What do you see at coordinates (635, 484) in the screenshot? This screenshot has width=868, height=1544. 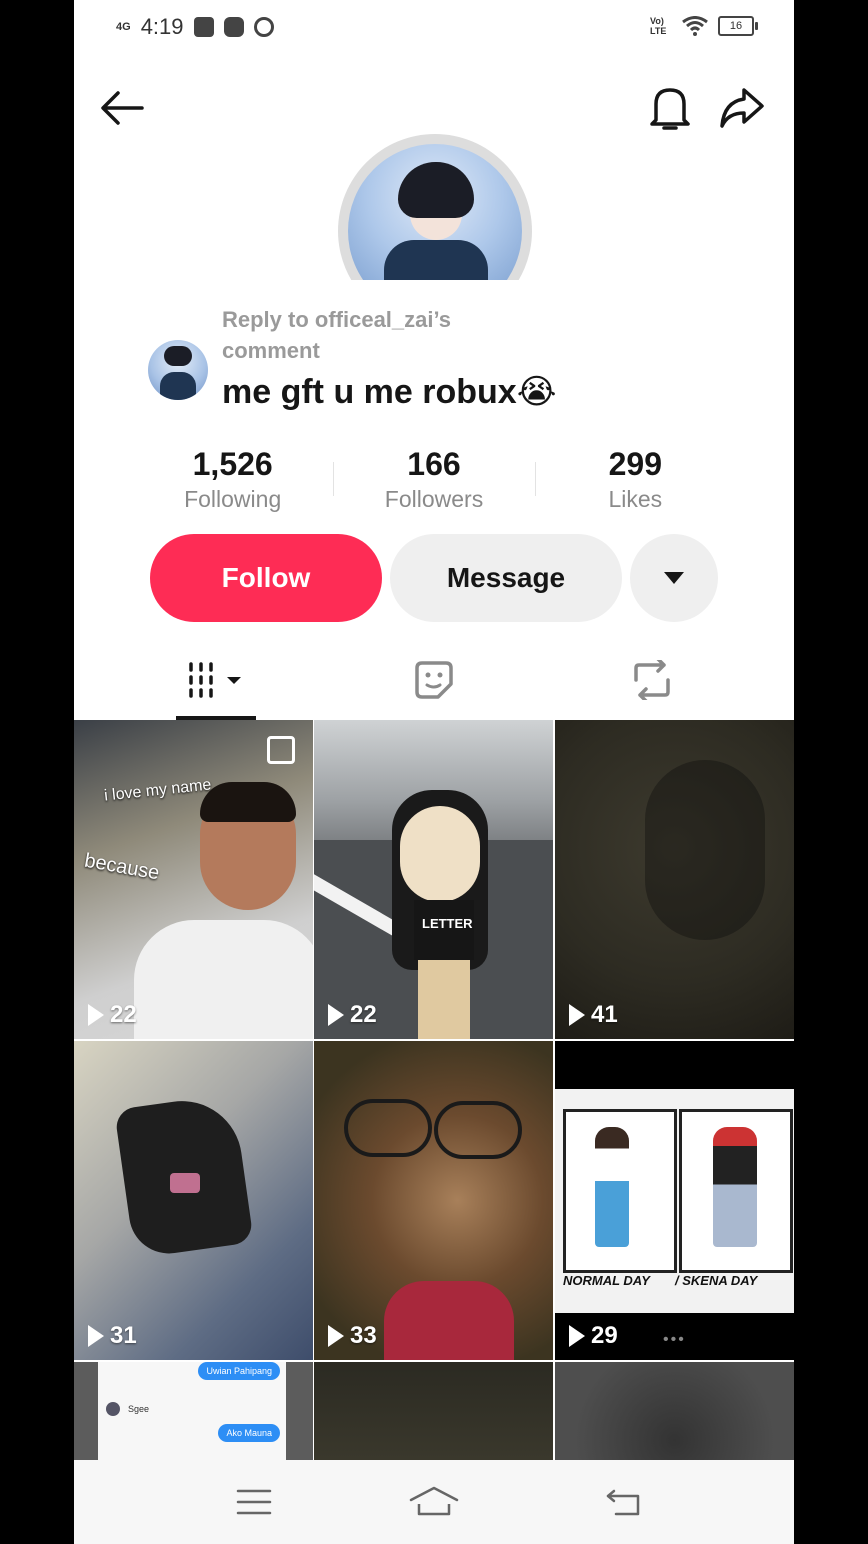 I see `stat-likes: 299 Likes` at bounding box center [635, 484].